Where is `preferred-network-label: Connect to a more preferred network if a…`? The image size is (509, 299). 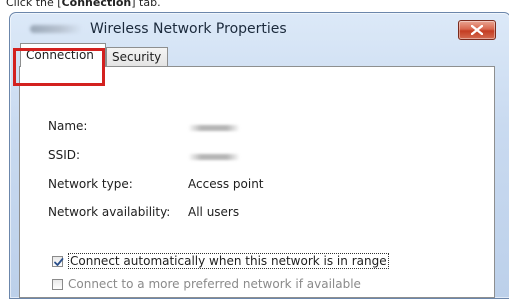 preferred-network-label: Connect to a more preferred network if a… is located at coordinates (214, 284).